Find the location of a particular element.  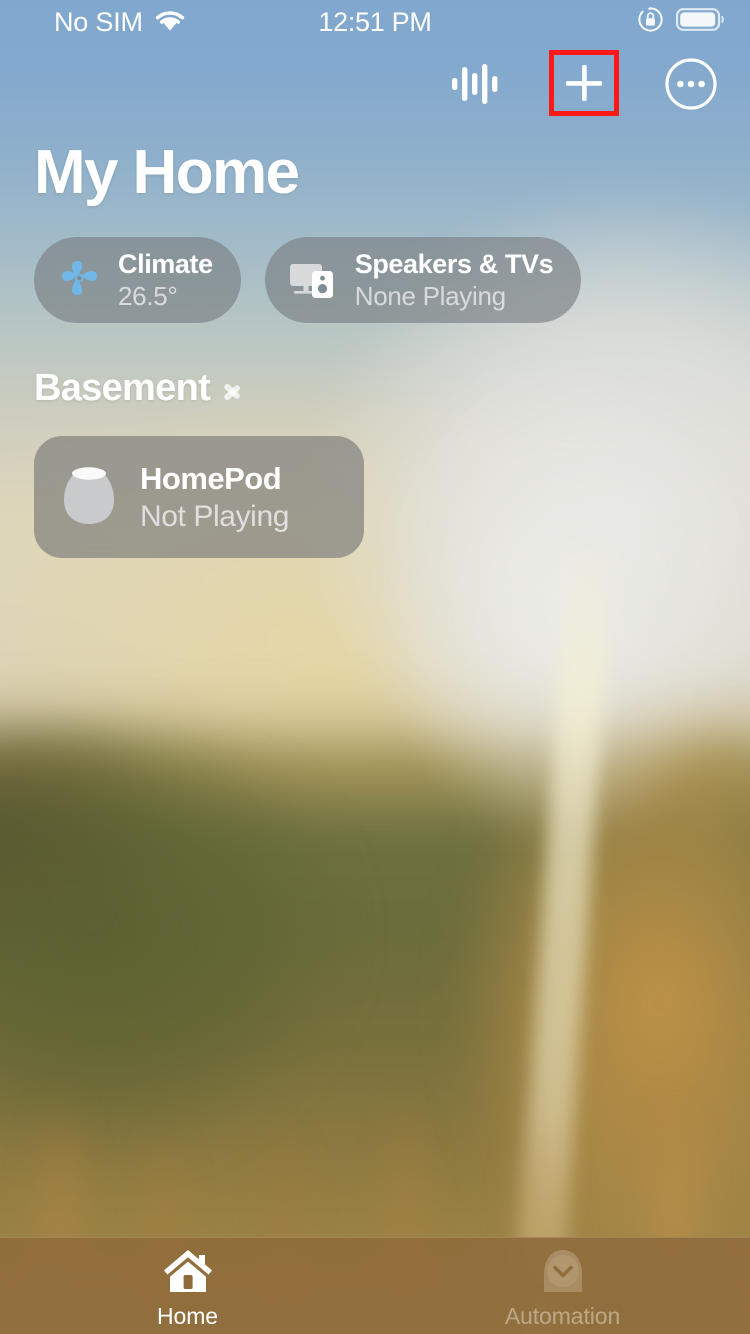

status-bar-right is located at coordinates (681, 22).